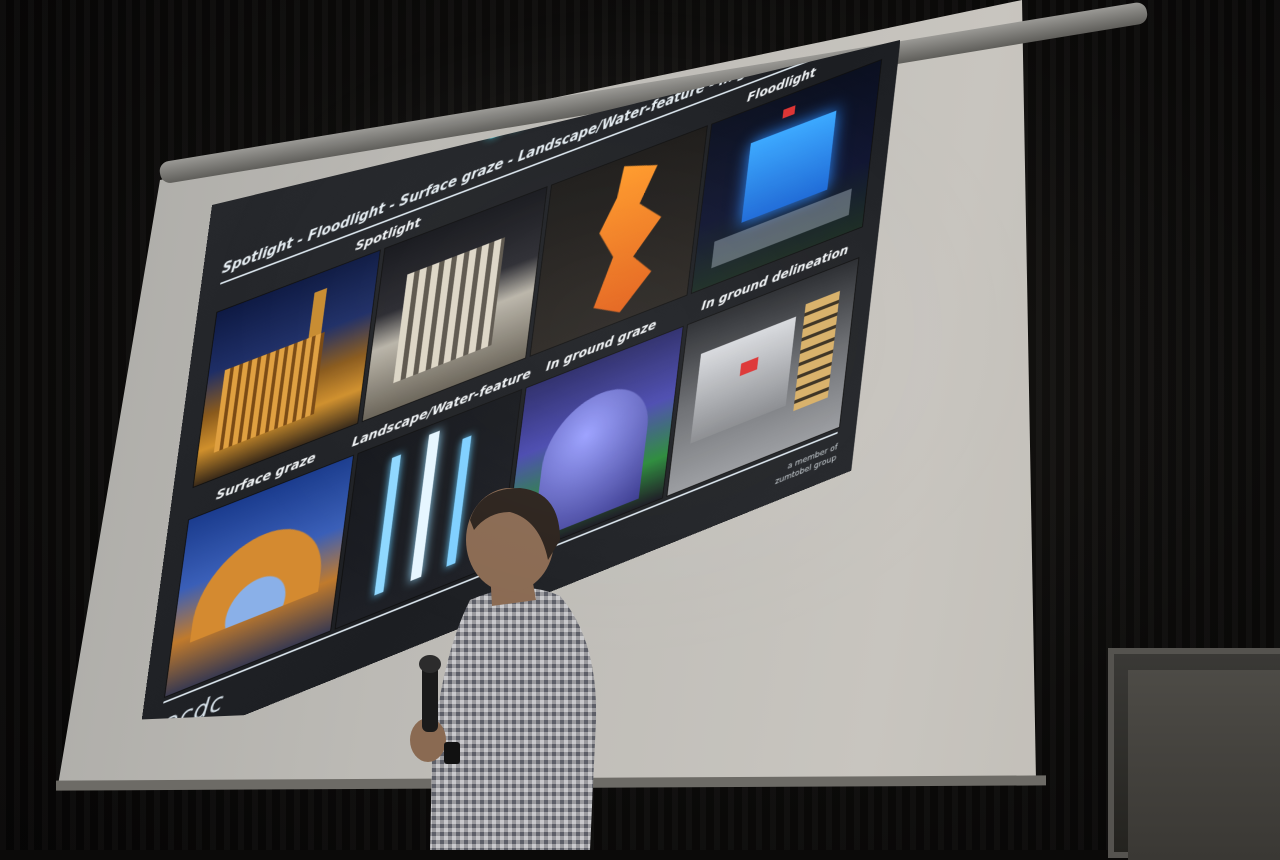  Describe the element at coordinates (430, 664) in the screenshot. I see `microphone-head` at that location.